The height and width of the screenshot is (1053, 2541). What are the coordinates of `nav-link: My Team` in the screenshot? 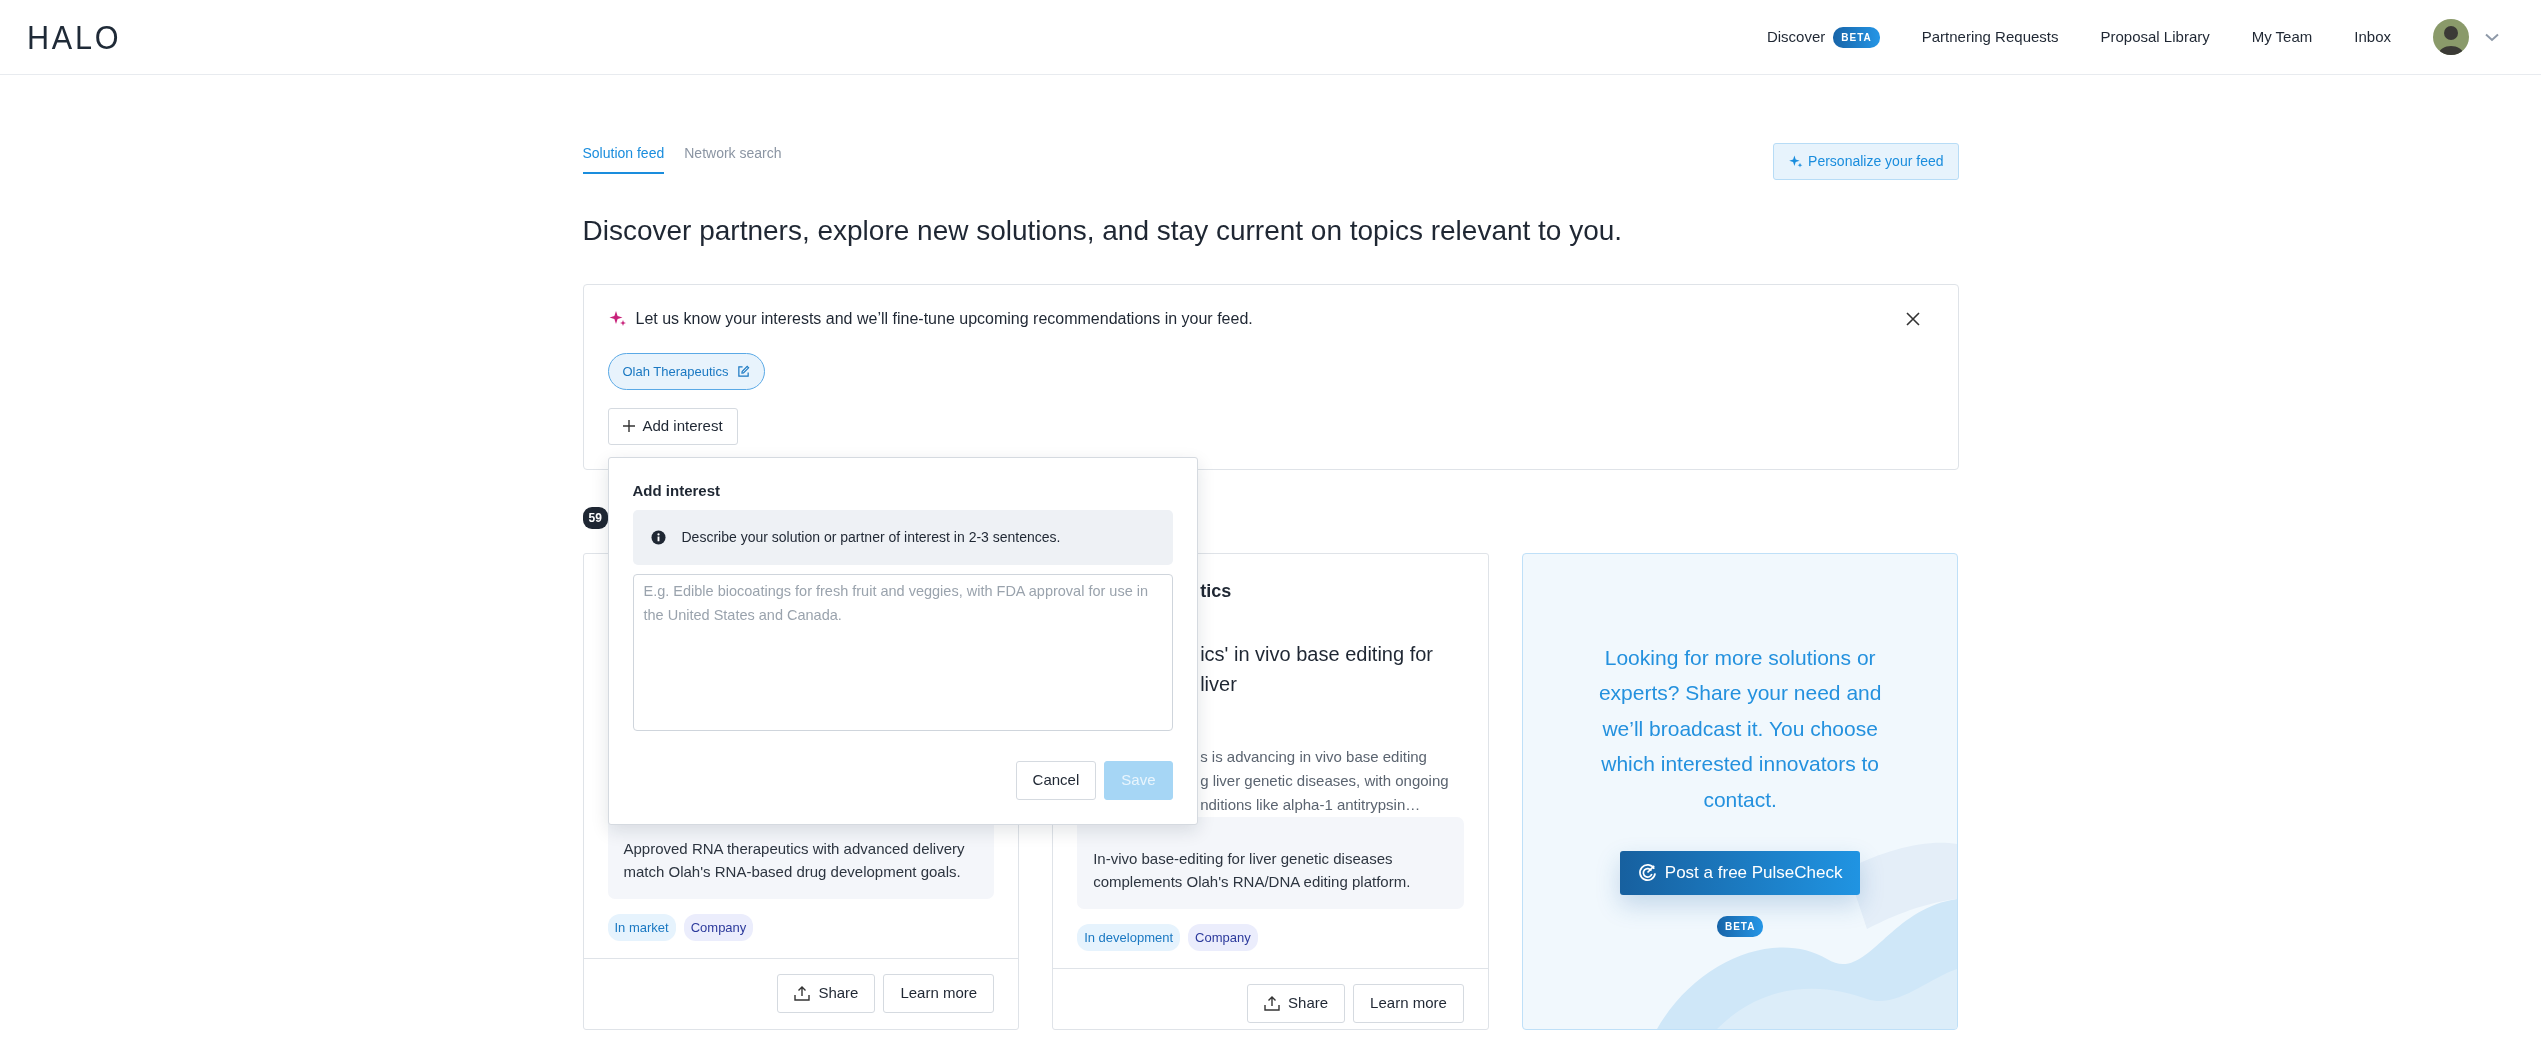 It's located at (2282, 37).